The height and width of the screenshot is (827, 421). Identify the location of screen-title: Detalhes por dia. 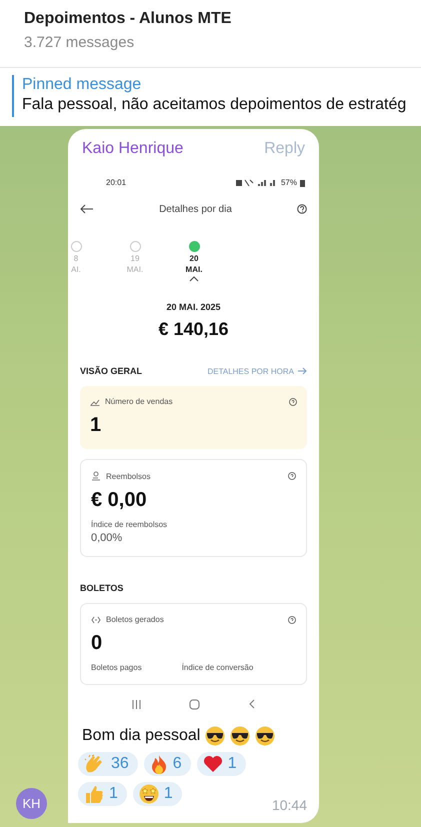
(195, 209).